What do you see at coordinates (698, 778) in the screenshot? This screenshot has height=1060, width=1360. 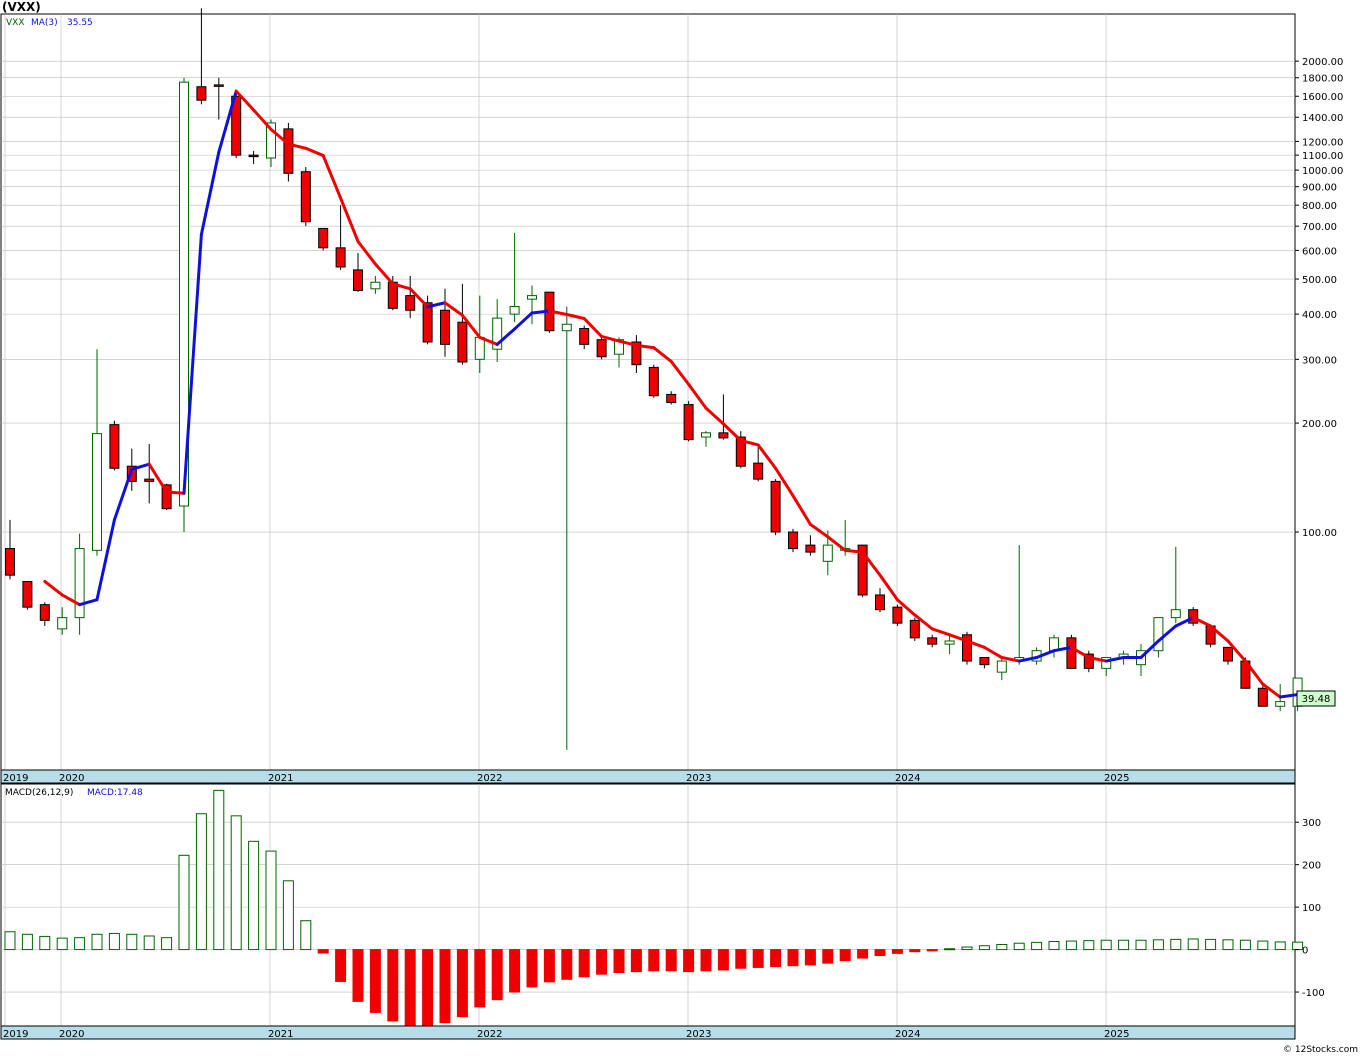 I see `price-x-tick-label: 2023` at bounding box center [698, 778].